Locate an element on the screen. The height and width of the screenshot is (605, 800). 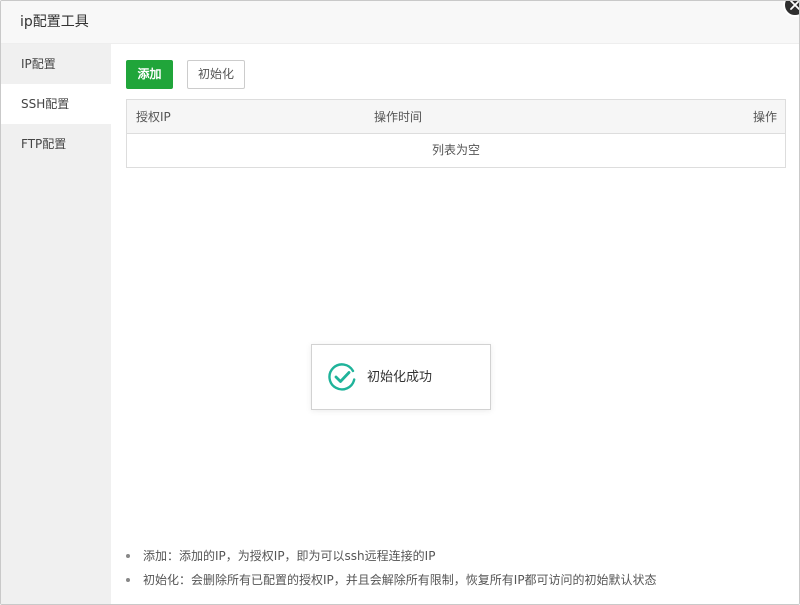
success-toast: 初始化成功 is located at coordinates (401, 377).